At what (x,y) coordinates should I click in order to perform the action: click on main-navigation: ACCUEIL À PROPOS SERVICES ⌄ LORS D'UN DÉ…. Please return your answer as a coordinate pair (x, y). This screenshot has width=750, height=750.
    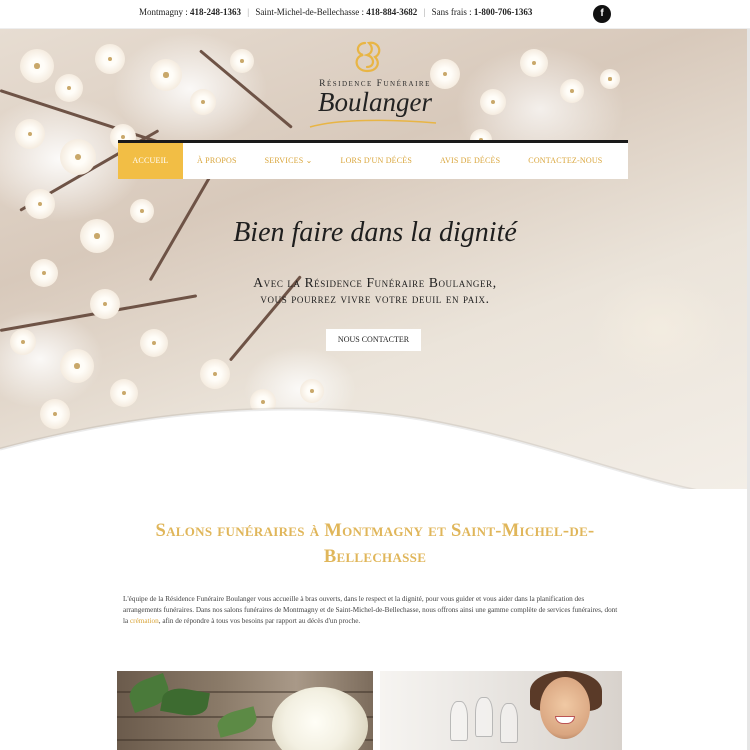
    Looking at the image, I should click on (373, 159).